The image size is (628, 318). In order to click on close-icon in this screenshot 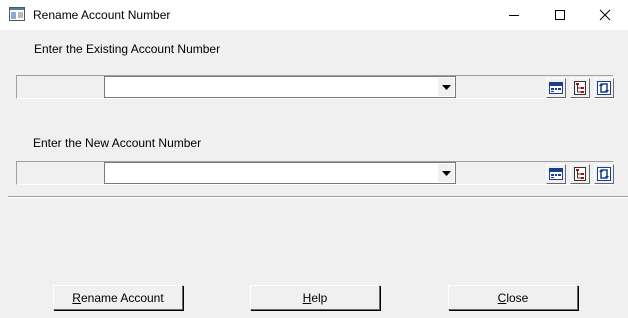, I will do `click(605, 15)`.